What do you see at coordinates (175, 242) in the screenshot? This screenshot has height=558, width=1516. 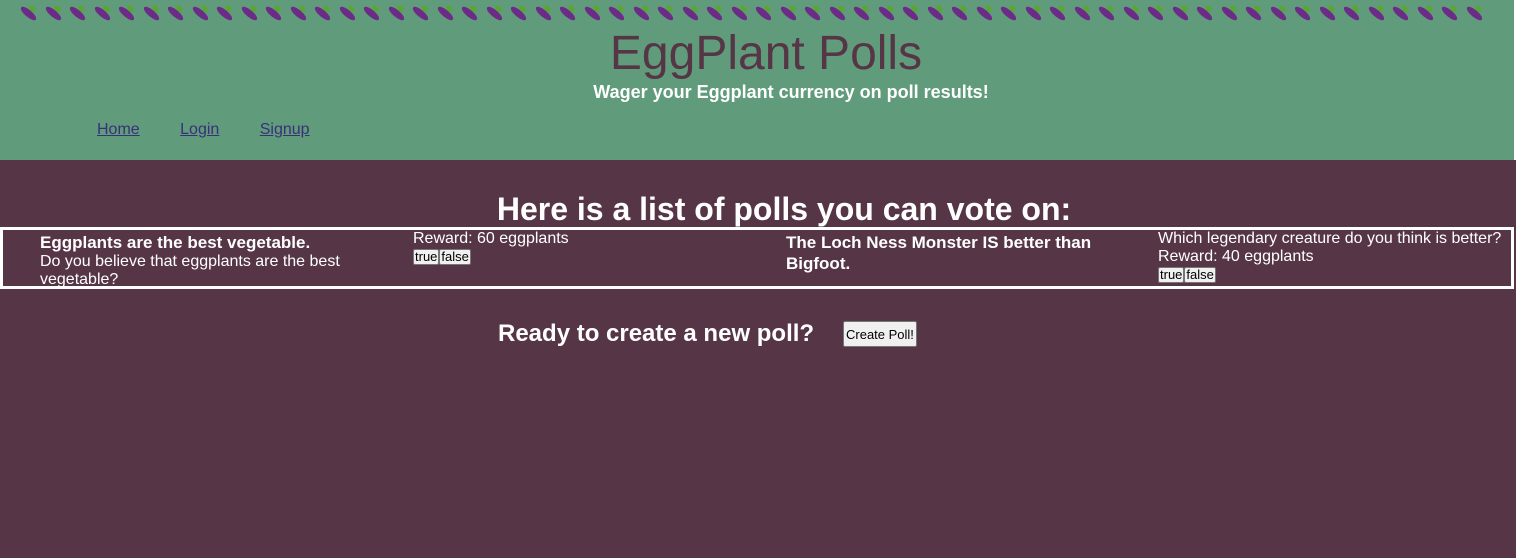 I see `poll-1-title: Eggplants are the best vegetable.` at bounding box center [175, 242].